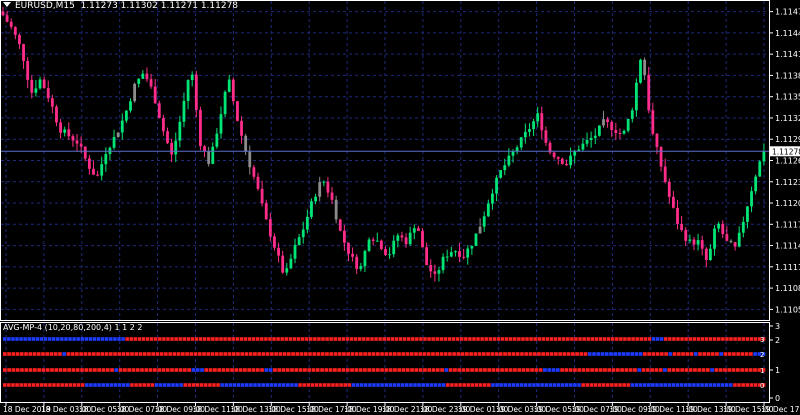  Describe the element at coordinates (73, 327) in the screenshot. I see `indicator-label: AVG-MP-4 (10,20,80,200,4) 1 1 2 2` at that location.